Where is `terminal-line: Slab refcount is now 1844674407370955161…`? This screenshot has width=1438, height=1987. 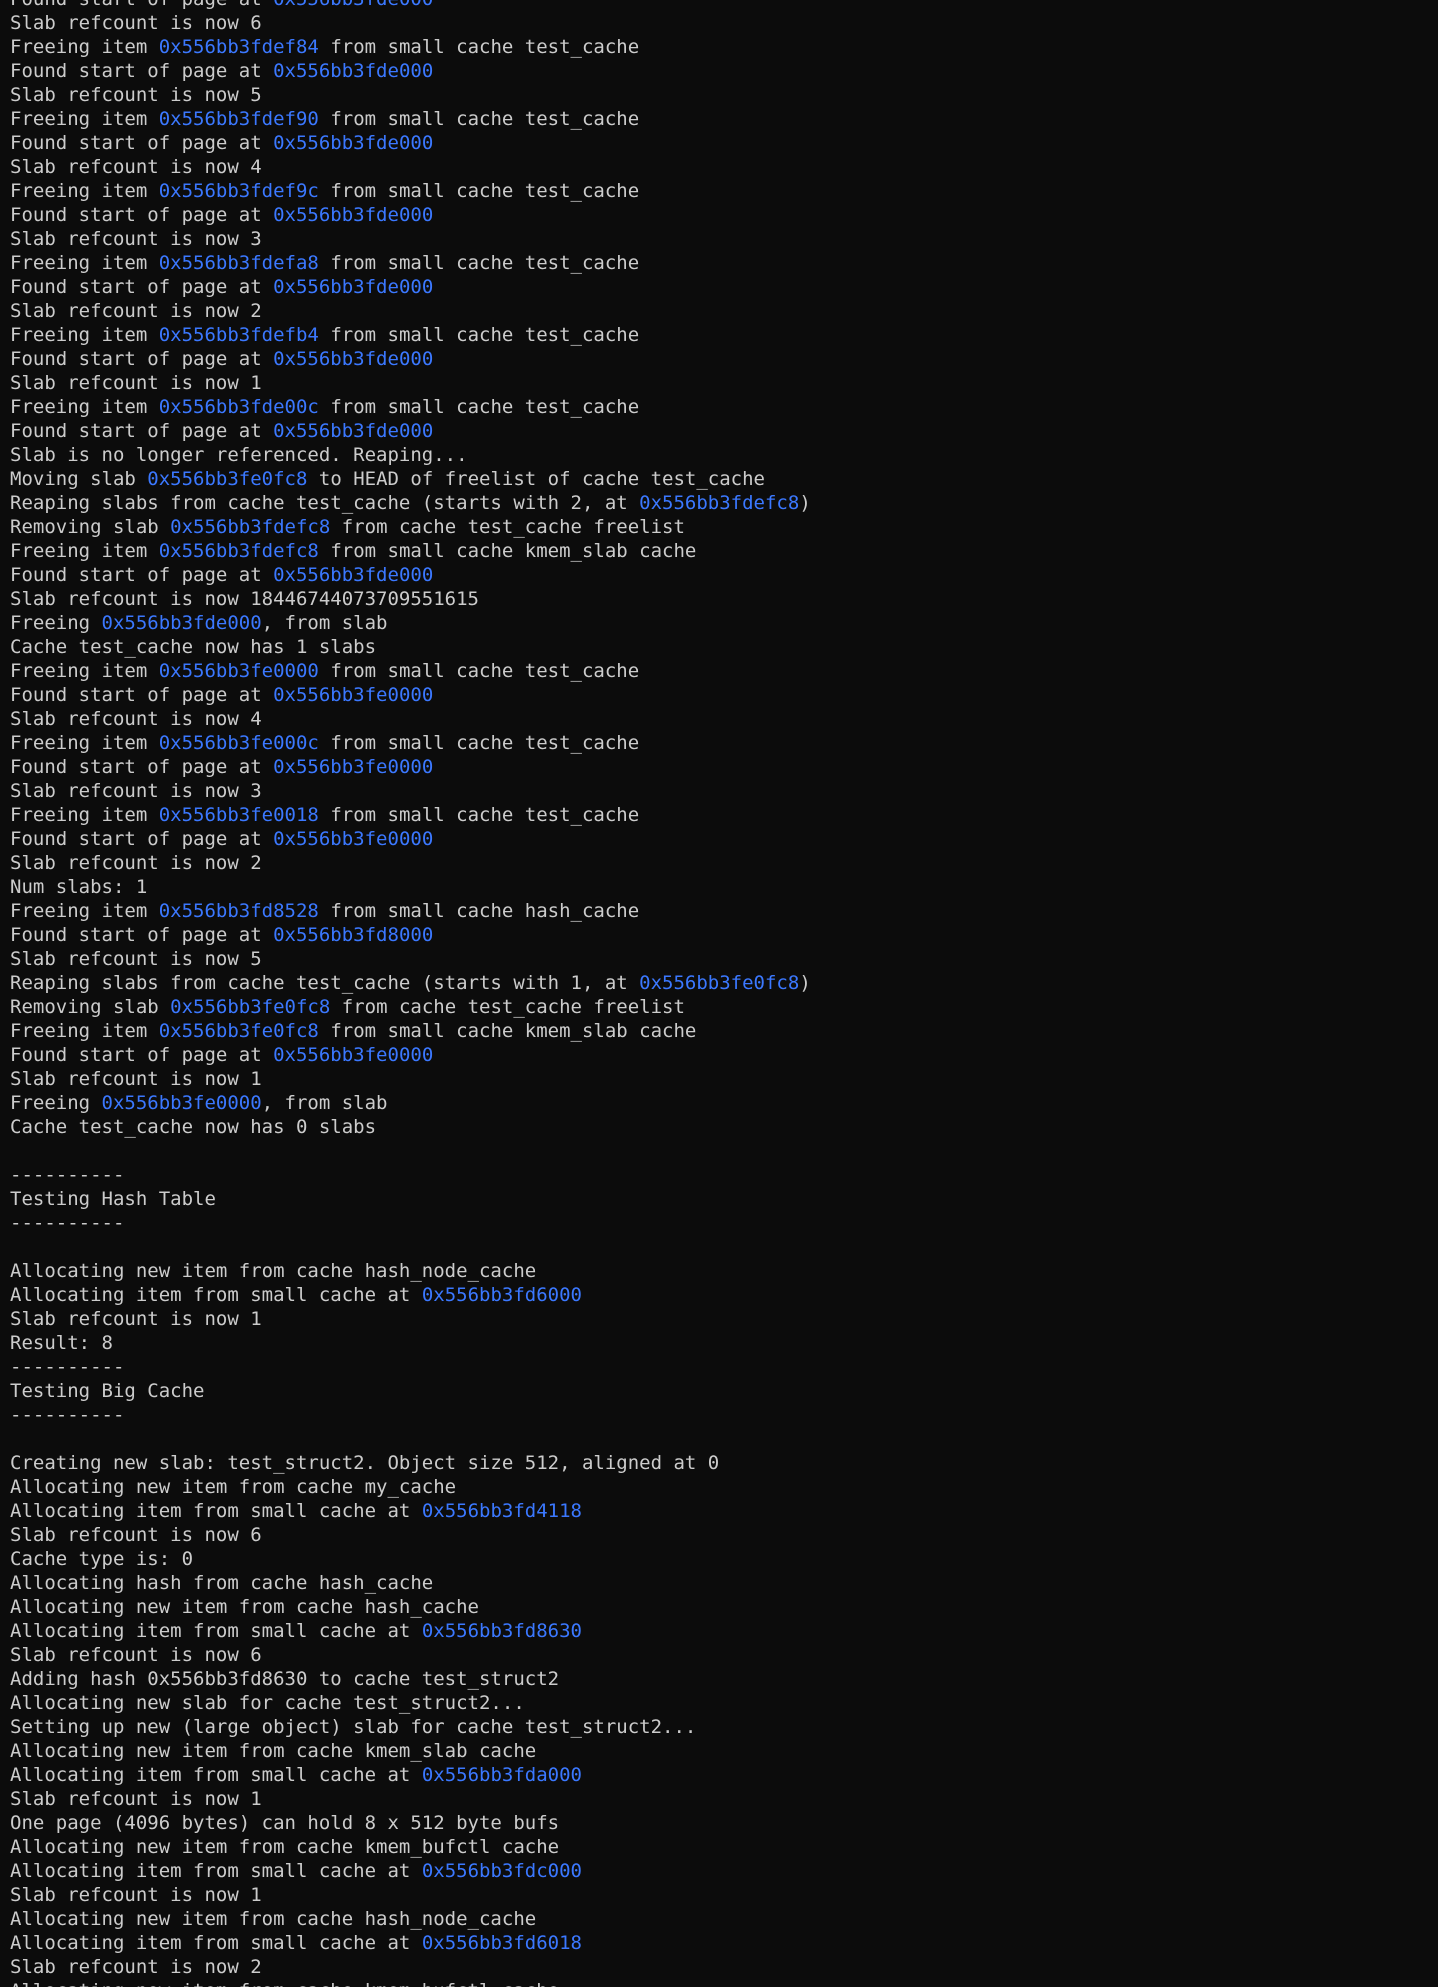
terminal-line: Slab refcount is now 1844674407370955161… is located at coordinates (724, 599).